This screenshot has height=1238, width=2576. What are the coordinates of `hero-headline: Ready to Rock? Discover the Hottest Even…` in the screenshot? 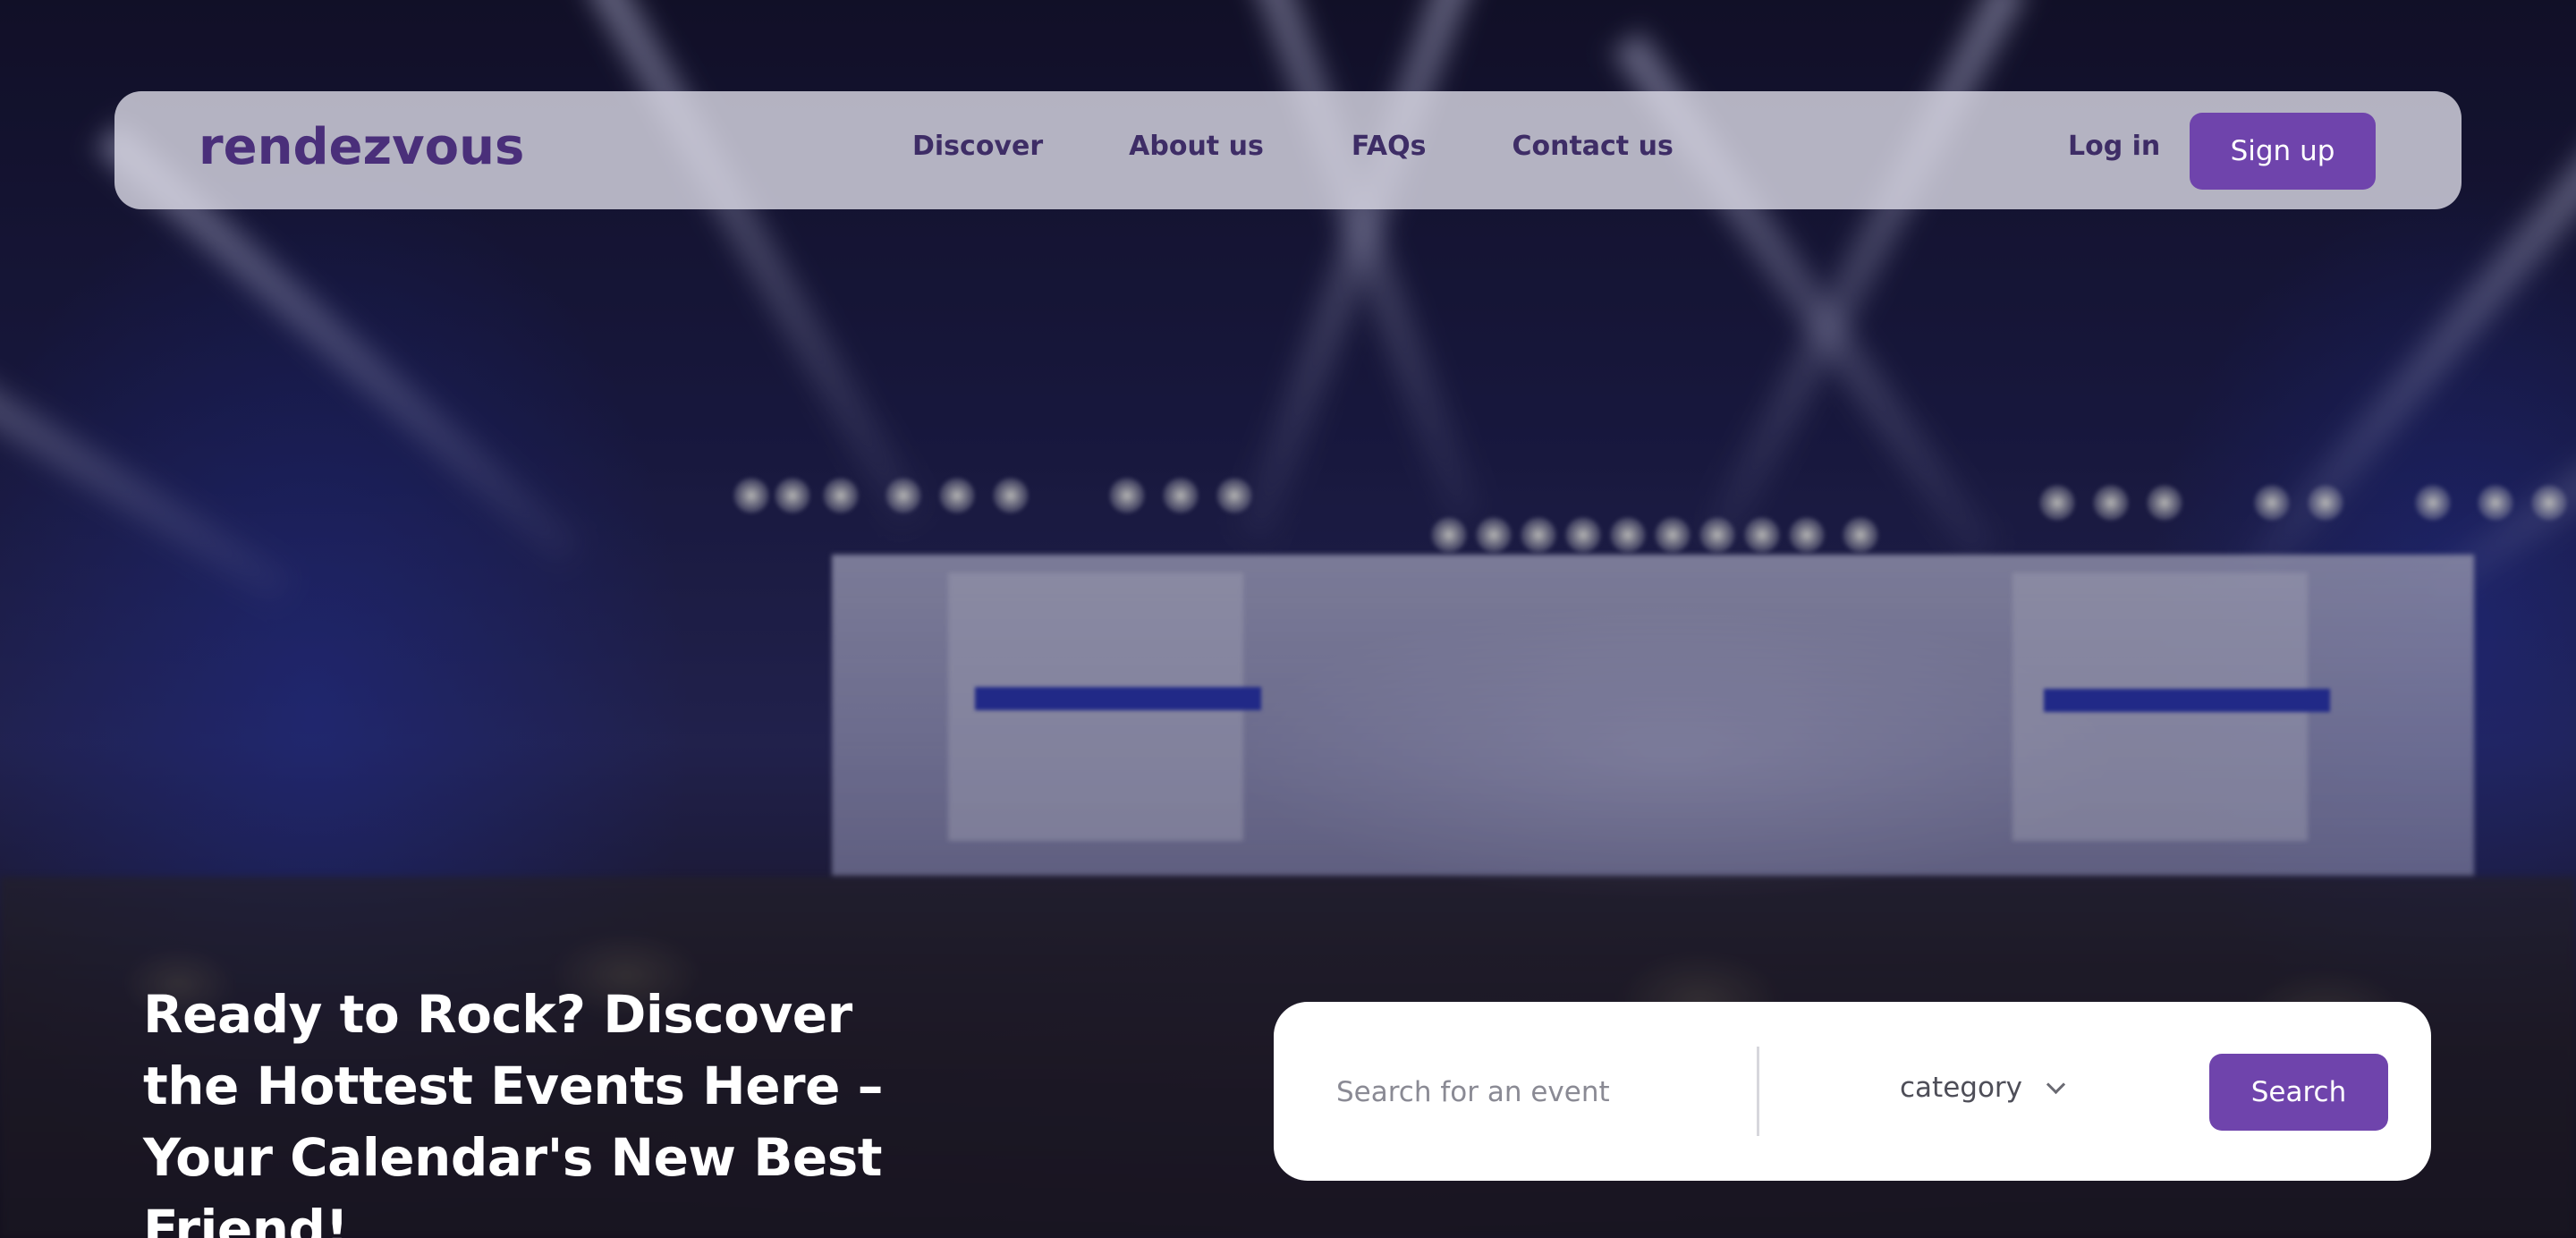 It's located at (513, 1111).